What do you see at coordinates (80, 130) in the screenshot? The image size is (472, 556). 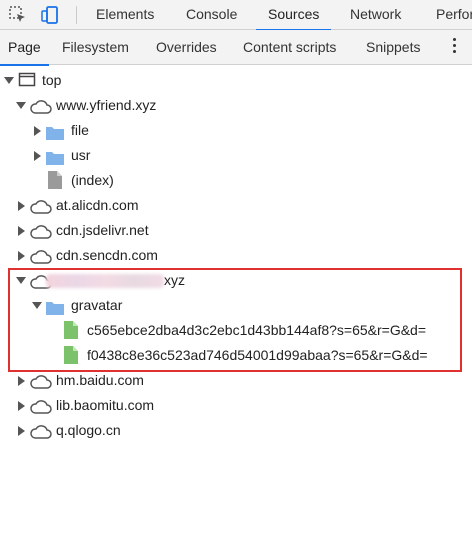 I see `tree-label: file` at bounding box center [80, 130].